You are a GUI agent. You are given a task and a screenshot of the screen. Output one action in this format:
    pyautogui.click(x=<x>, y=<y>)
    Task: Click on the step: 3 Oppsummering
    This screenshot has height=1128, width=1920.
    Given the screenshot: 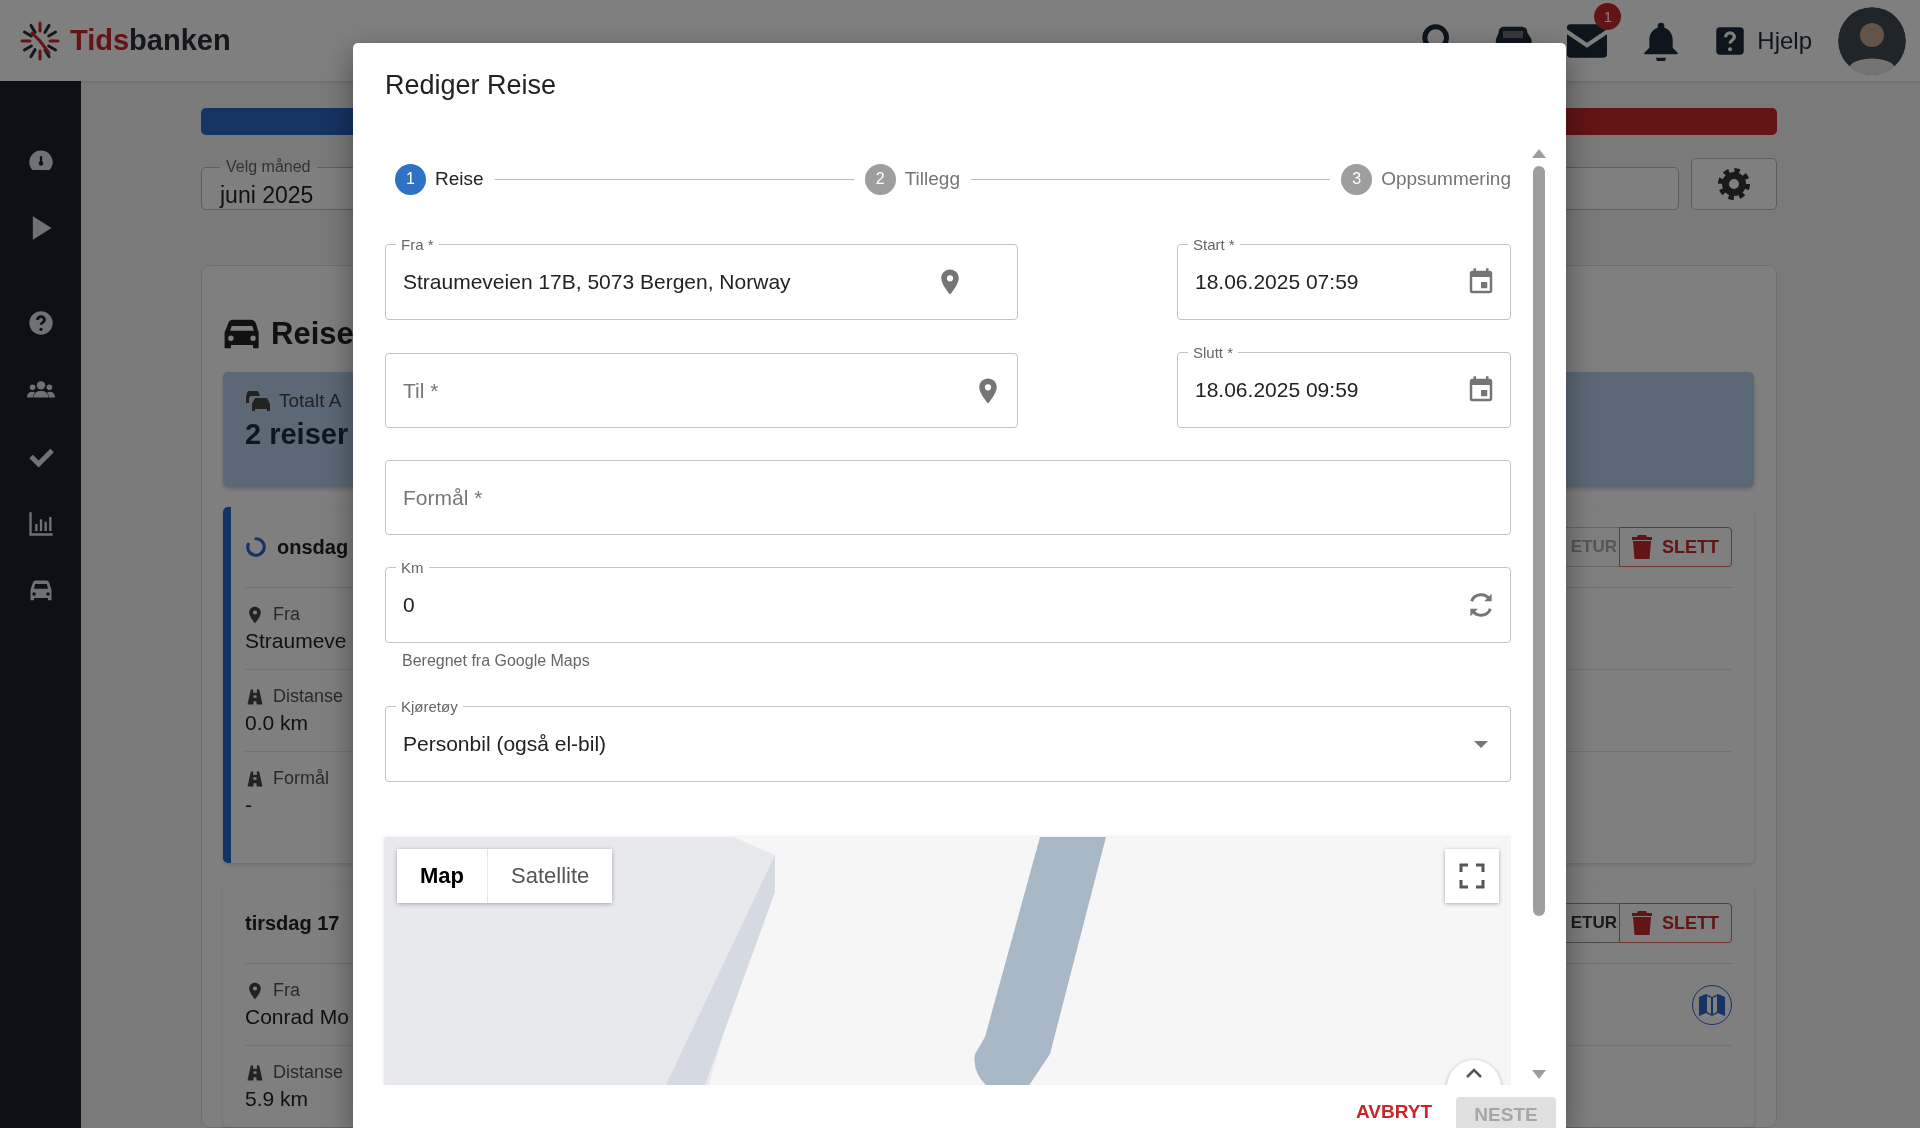 What is the action you would take?
    pyautogui.click(x=1426, y=179)
    